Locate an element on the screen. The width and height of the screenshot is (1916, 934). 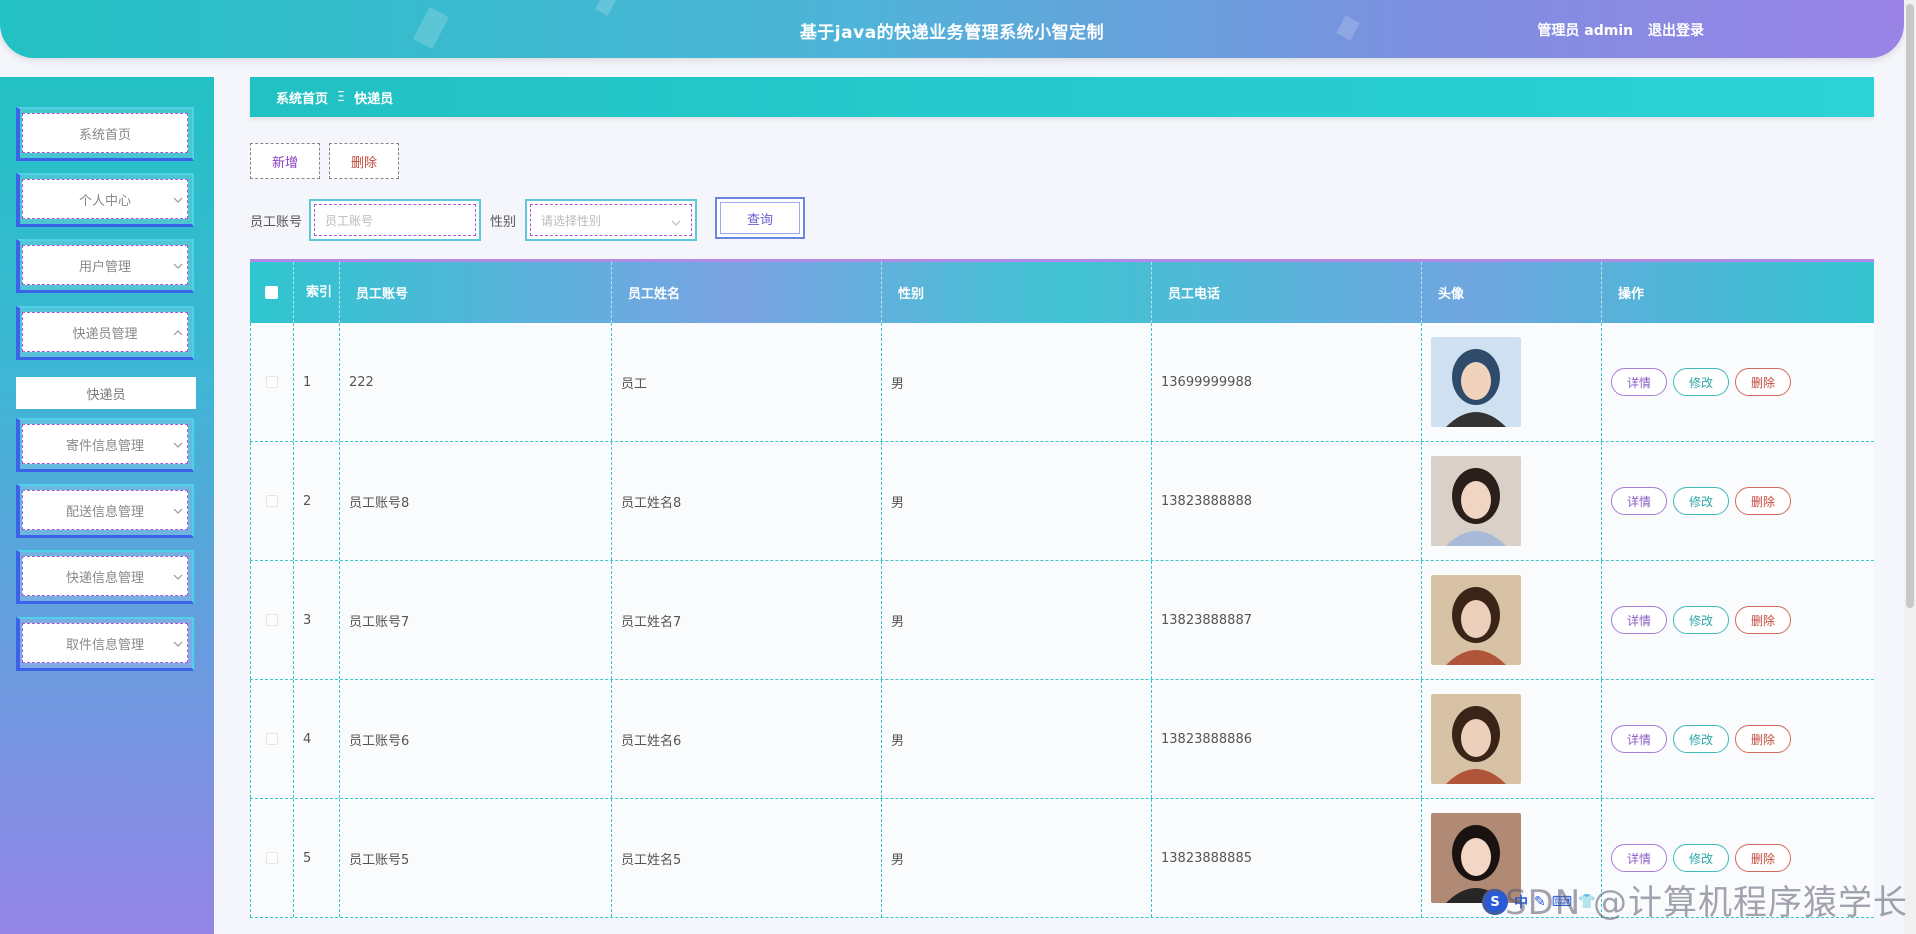
scrollbar-thumb is located at coordinates (1910, 306).